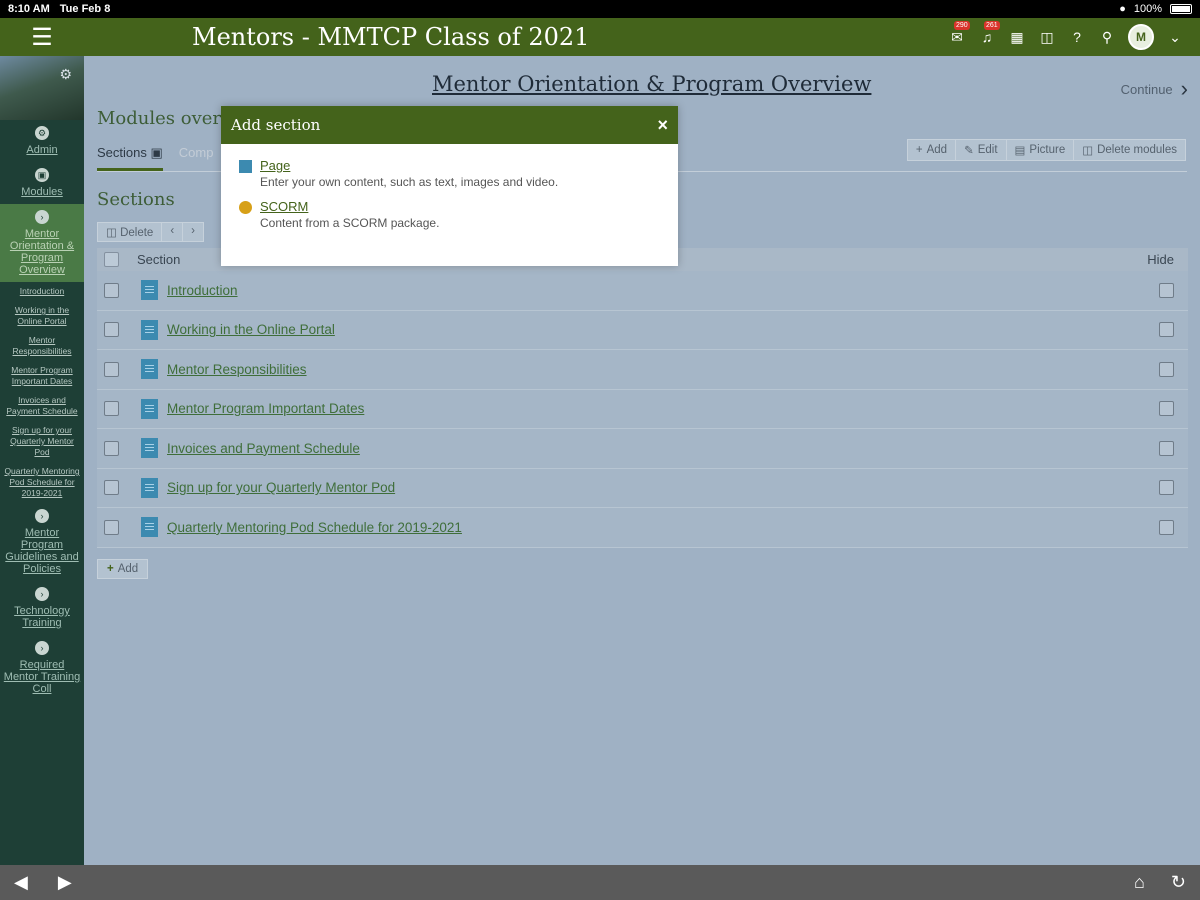  Describe the element at coordinates (1181, 9) in the screenshot. I see `battery-icon` at that location.